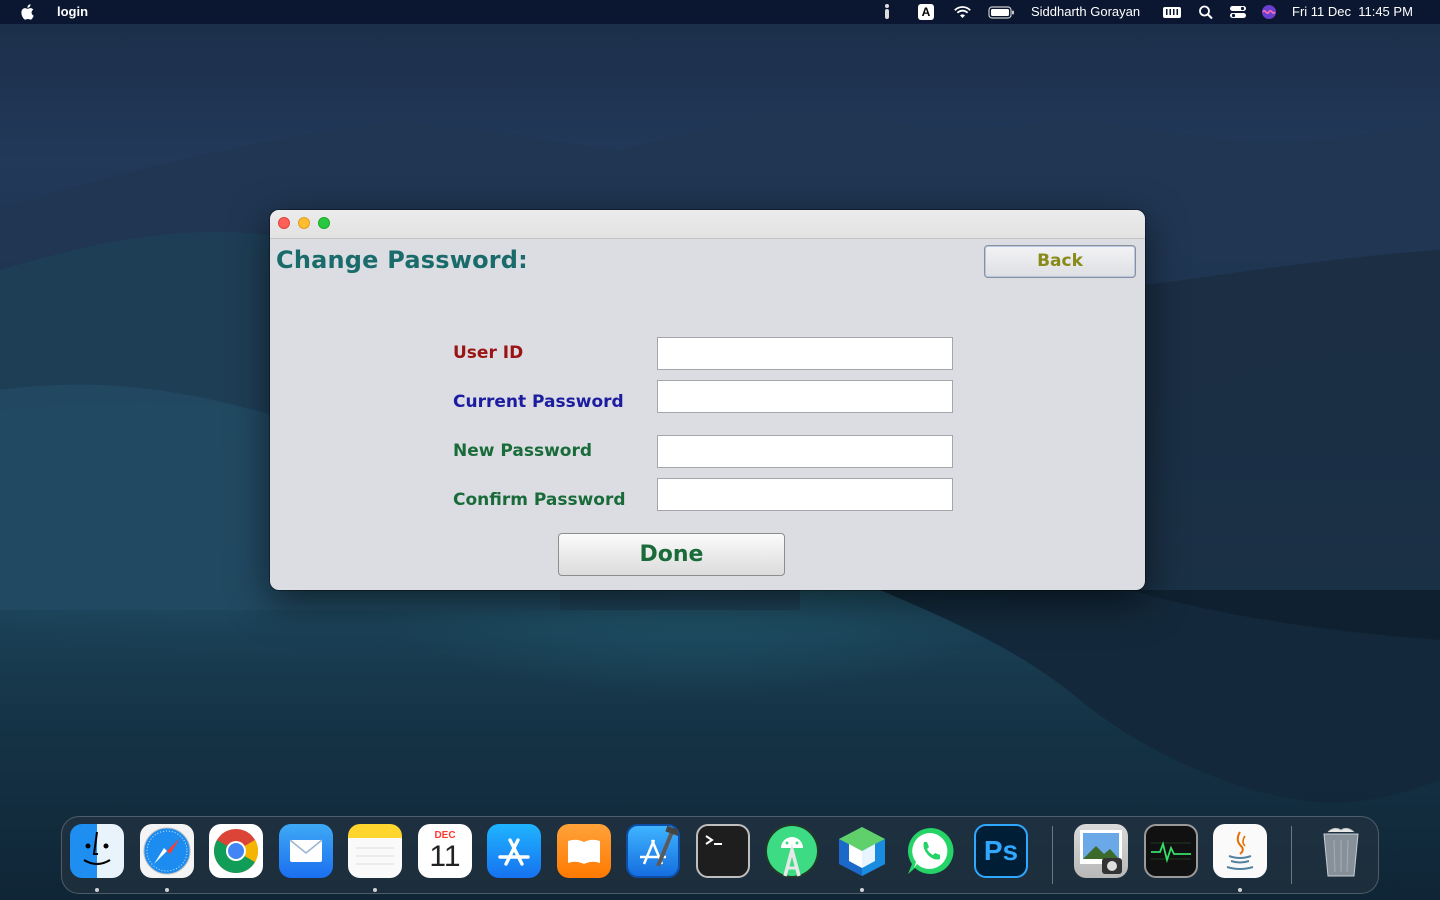  I want to click on photoshop-label: Ps, so click(1001, 850).